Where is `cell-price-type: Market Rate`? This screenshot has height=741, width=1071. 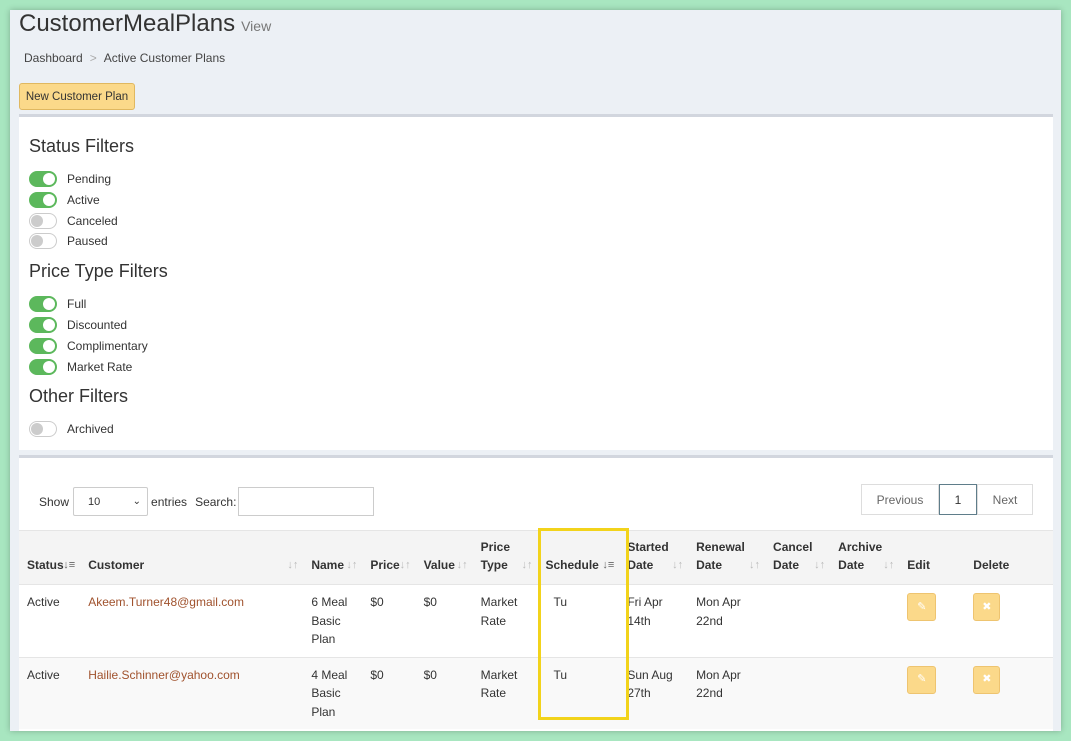 cell-price-type: Market Rate is located at coordinates (499, 684).